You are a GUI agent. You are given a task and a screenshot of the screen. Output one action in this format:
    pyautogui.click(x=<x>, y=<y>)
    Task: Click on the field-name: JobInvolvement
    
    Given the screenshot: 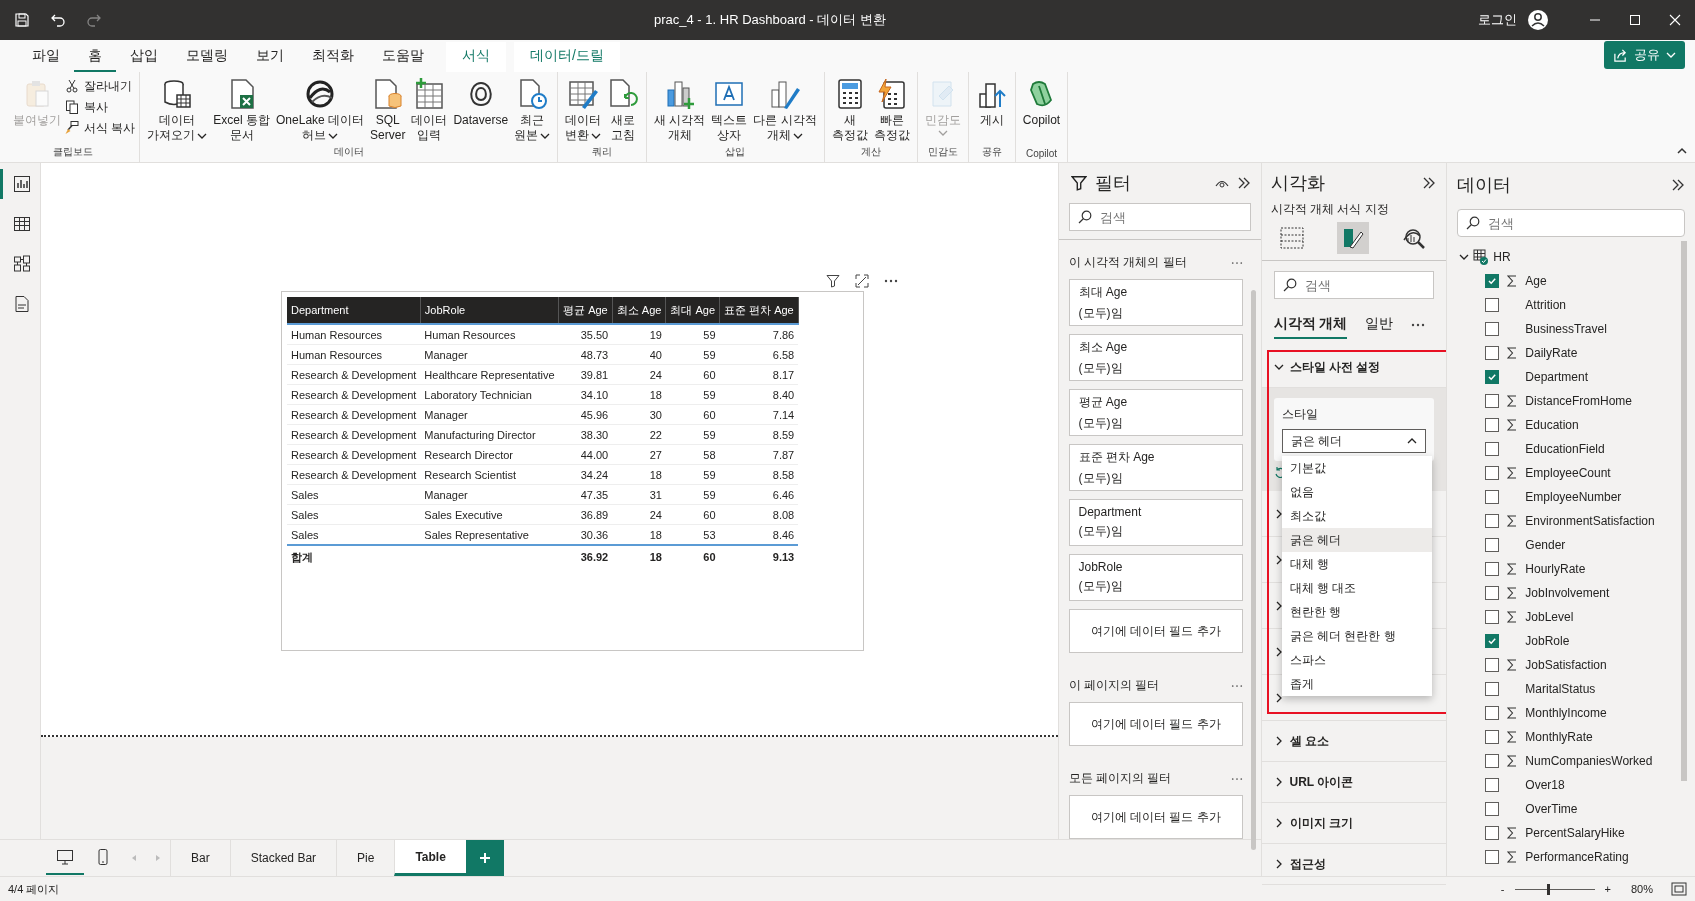 What is the action you would take?
    pyautogui.click(x=1567, y=593)
    